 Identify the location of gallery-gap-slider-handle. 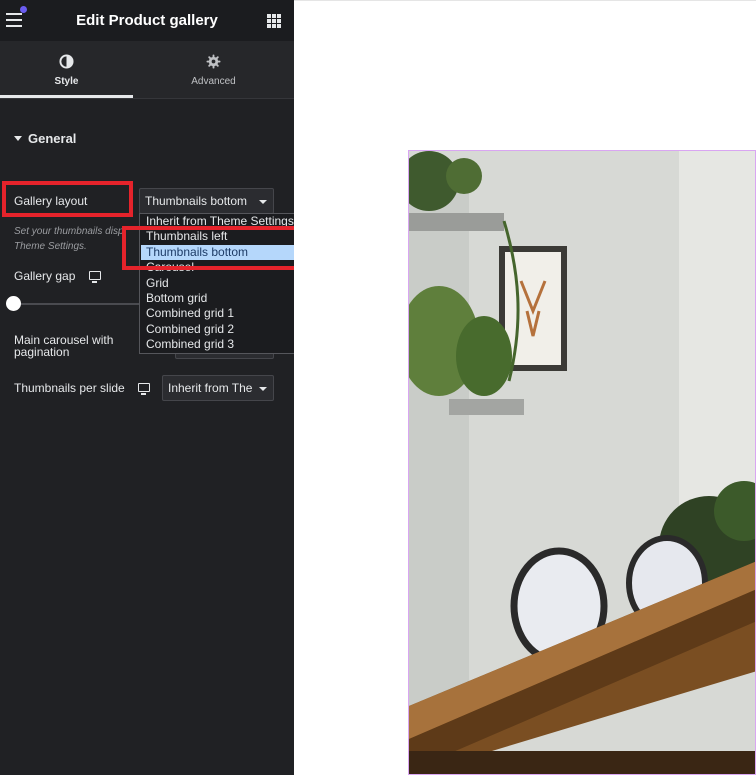
(13, 303).